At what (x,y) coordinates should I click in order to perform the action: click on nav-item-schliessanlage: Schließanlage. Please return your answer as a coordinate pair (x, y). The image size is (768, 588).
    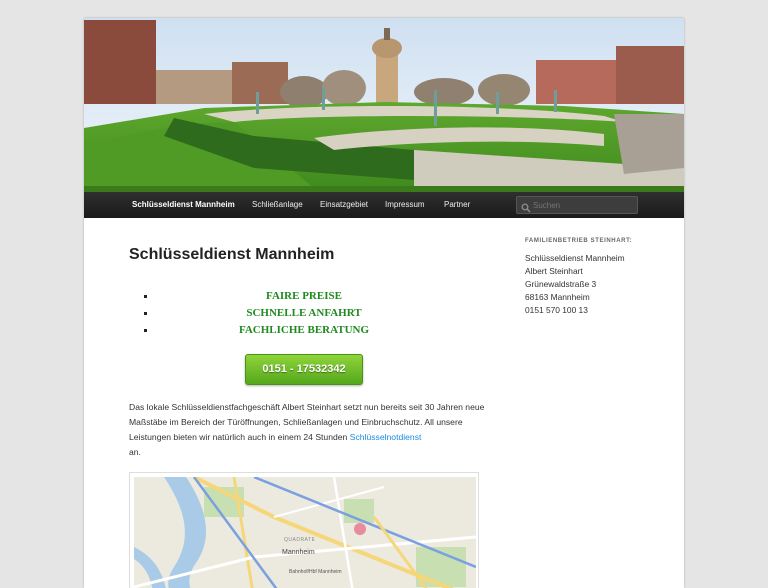
    Looking at the image, I should click on (277, 205).